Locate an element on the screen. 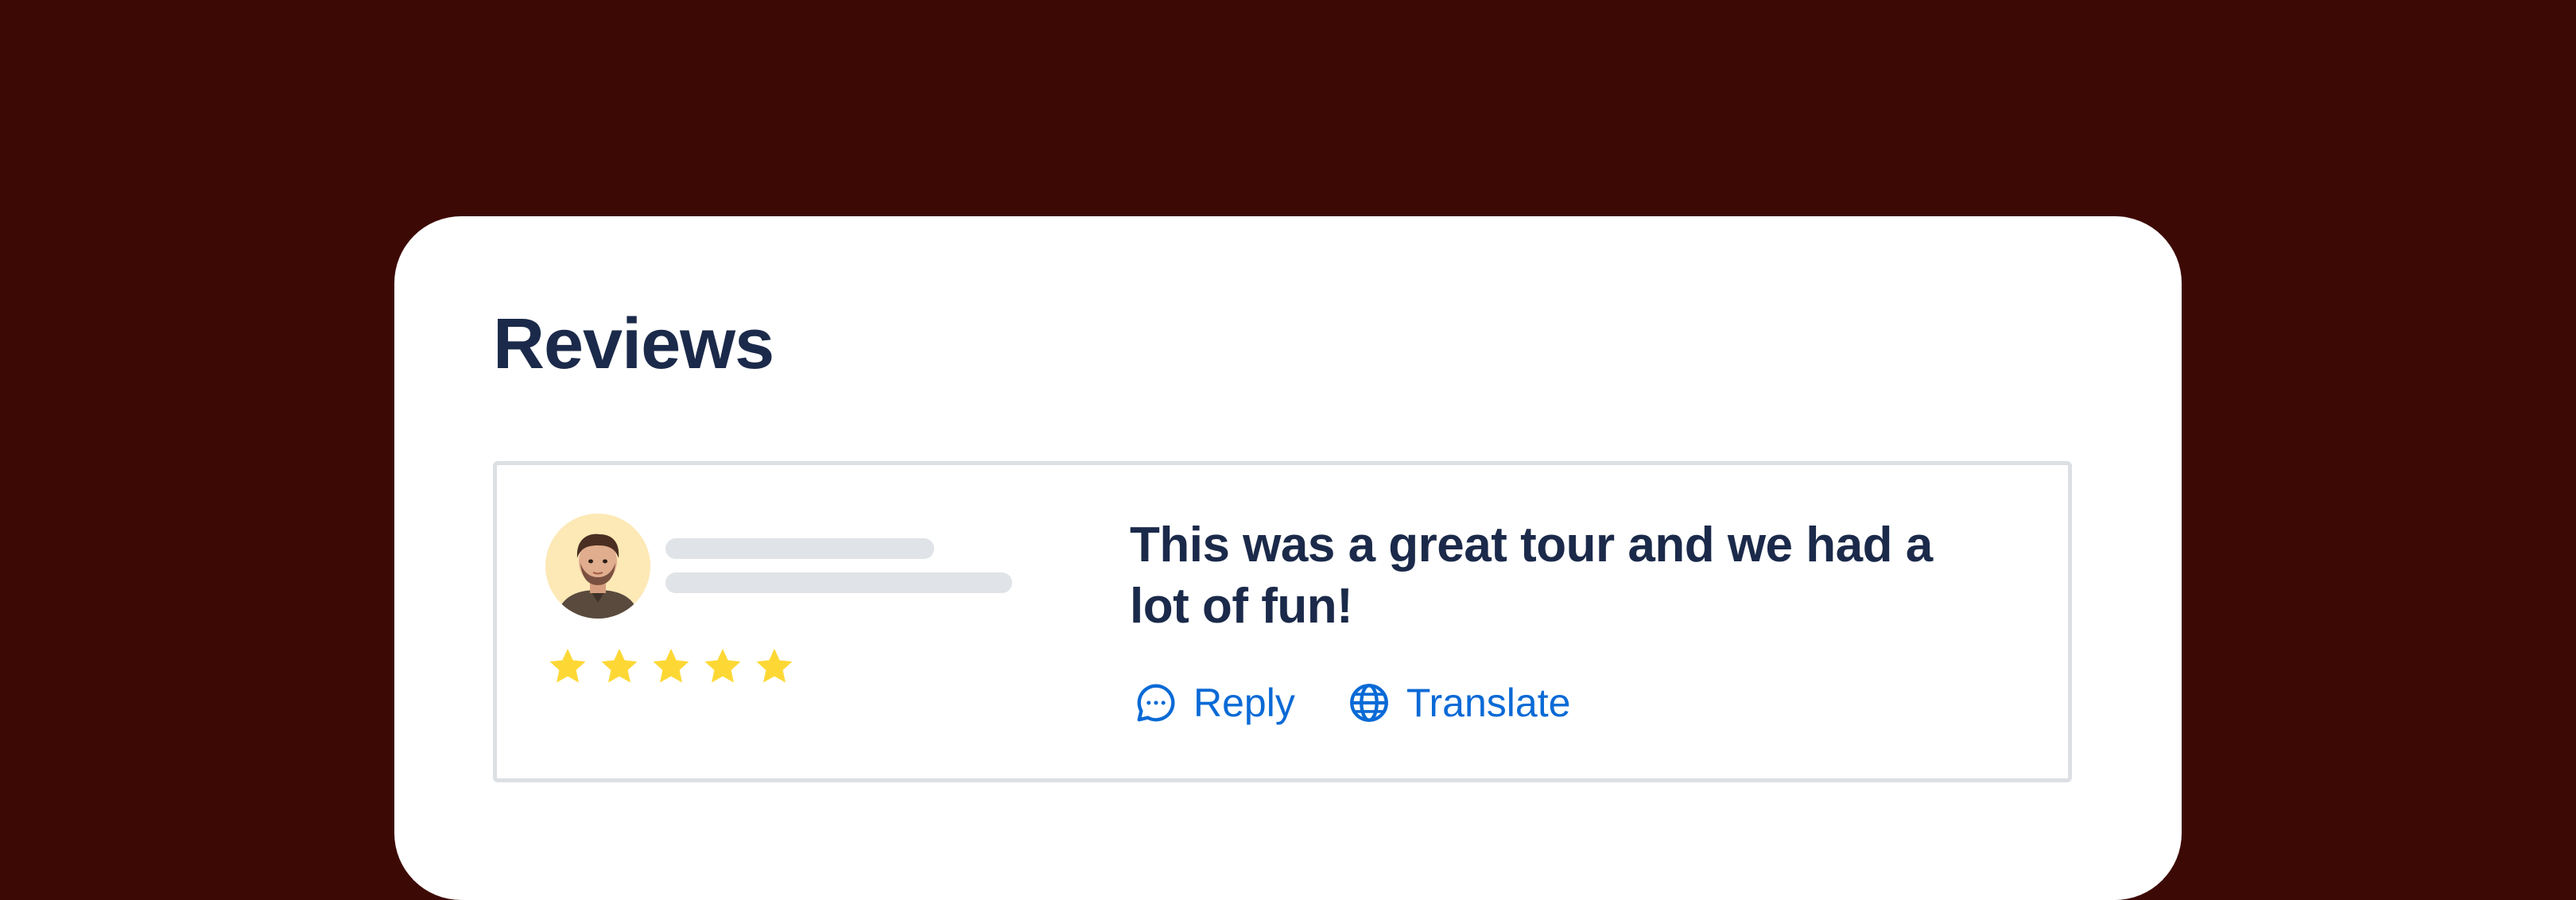 The width and height of the screenshot is (2576, 900). chat-bubble-icon is located at coordinates (1156, 703).